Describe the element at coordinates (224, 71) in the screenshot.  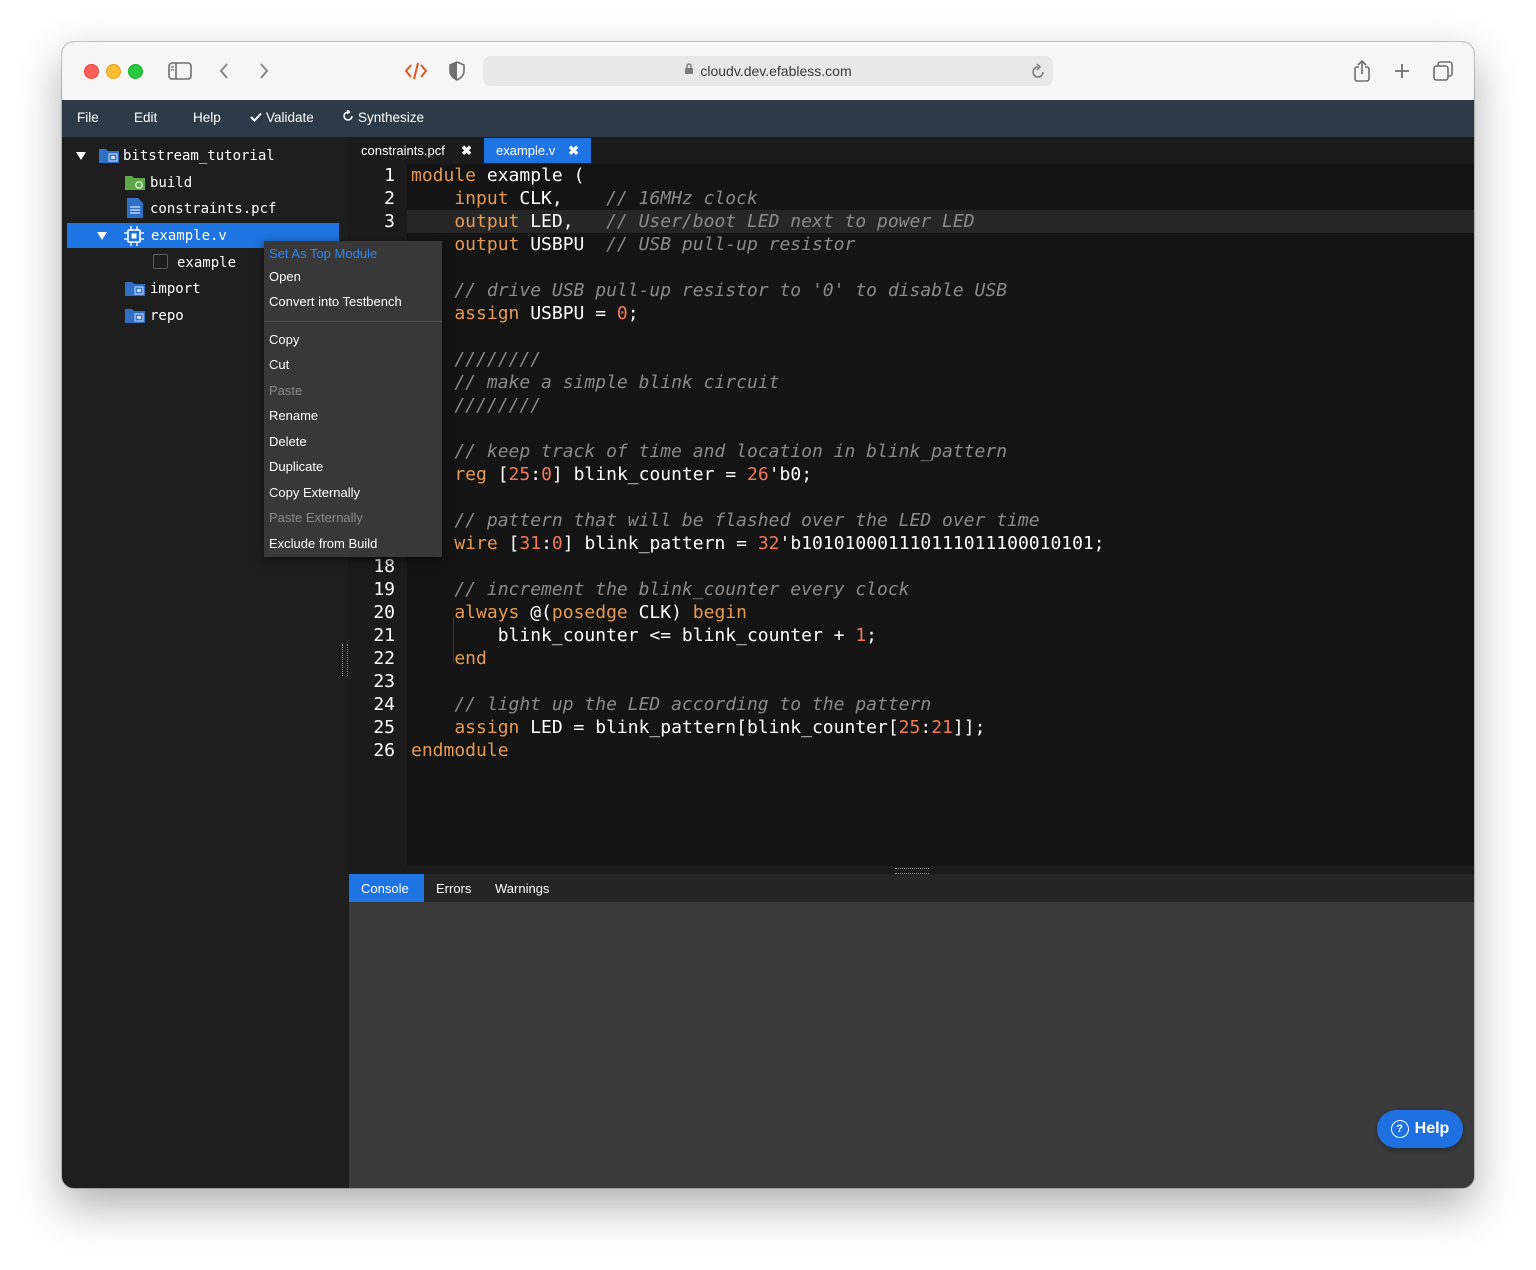
I see `back-icon` at that location.